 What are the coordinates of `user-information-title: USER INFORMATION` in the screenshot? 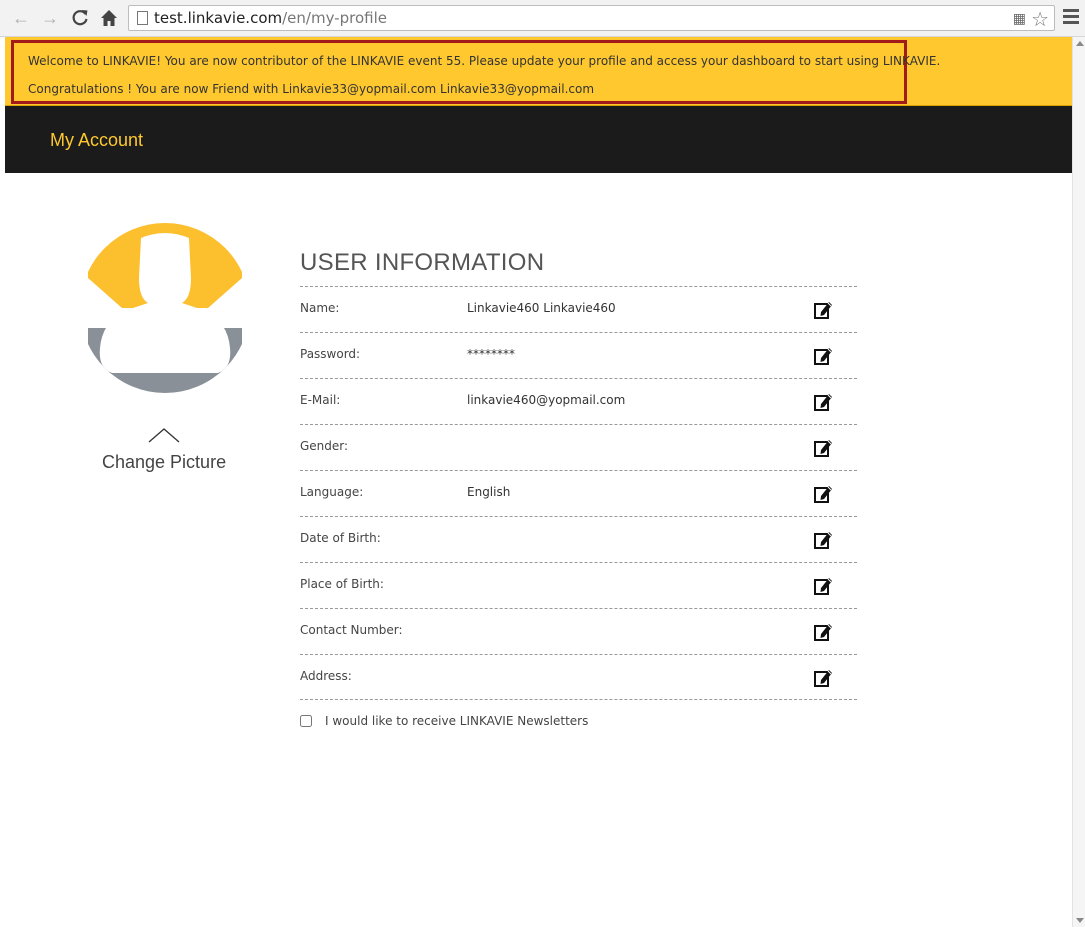 It's located at (422, 262).